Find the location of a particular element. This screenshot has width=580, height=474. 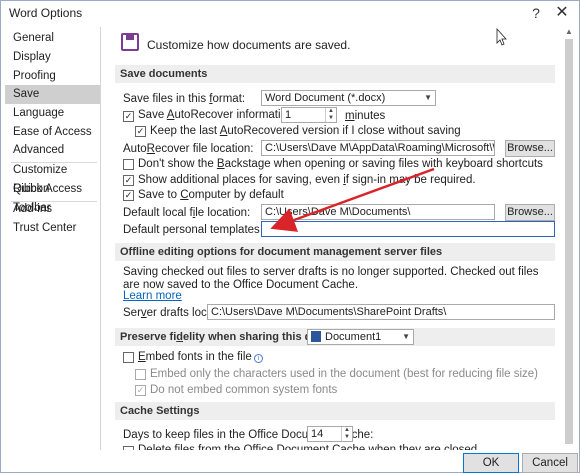

sidebar-item-ease-of-access: Ease of Access is located at coordinates (52, 132).